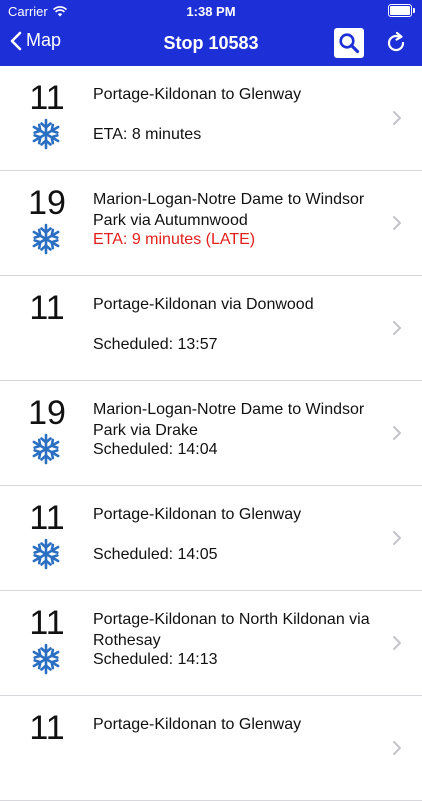 The height and width of the screenshot is (801, 422). I want to click on eta-label: ETA: 9 minutes (LATE), so click(174, 239).